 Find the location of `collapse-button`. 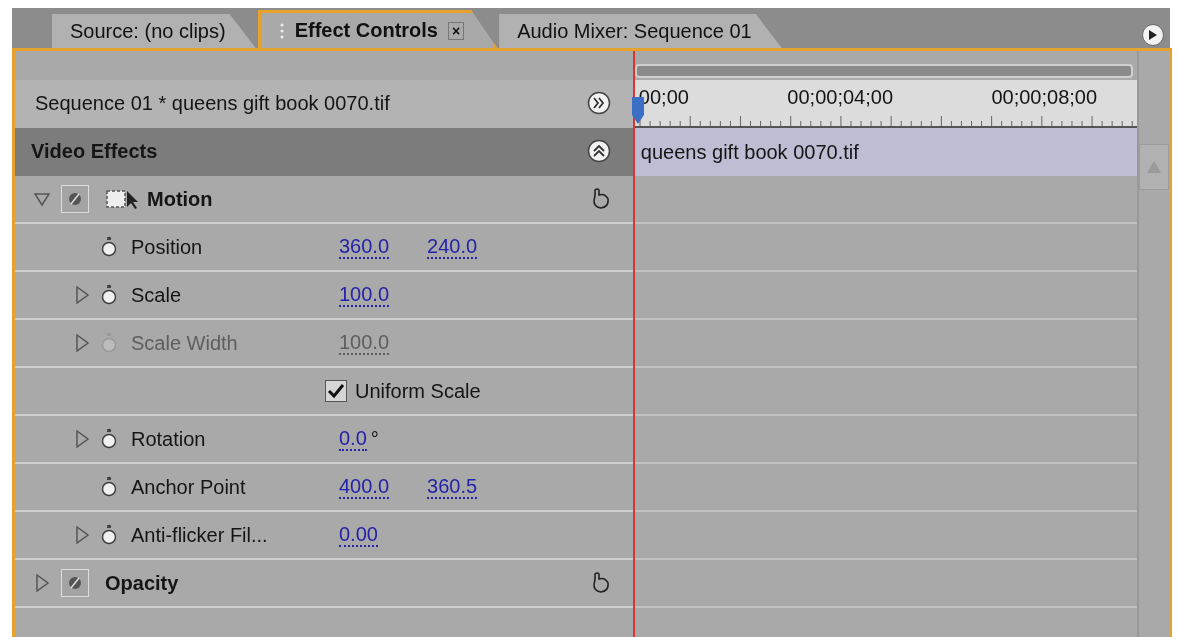

collapse-button is located at coordinates (598, 151).